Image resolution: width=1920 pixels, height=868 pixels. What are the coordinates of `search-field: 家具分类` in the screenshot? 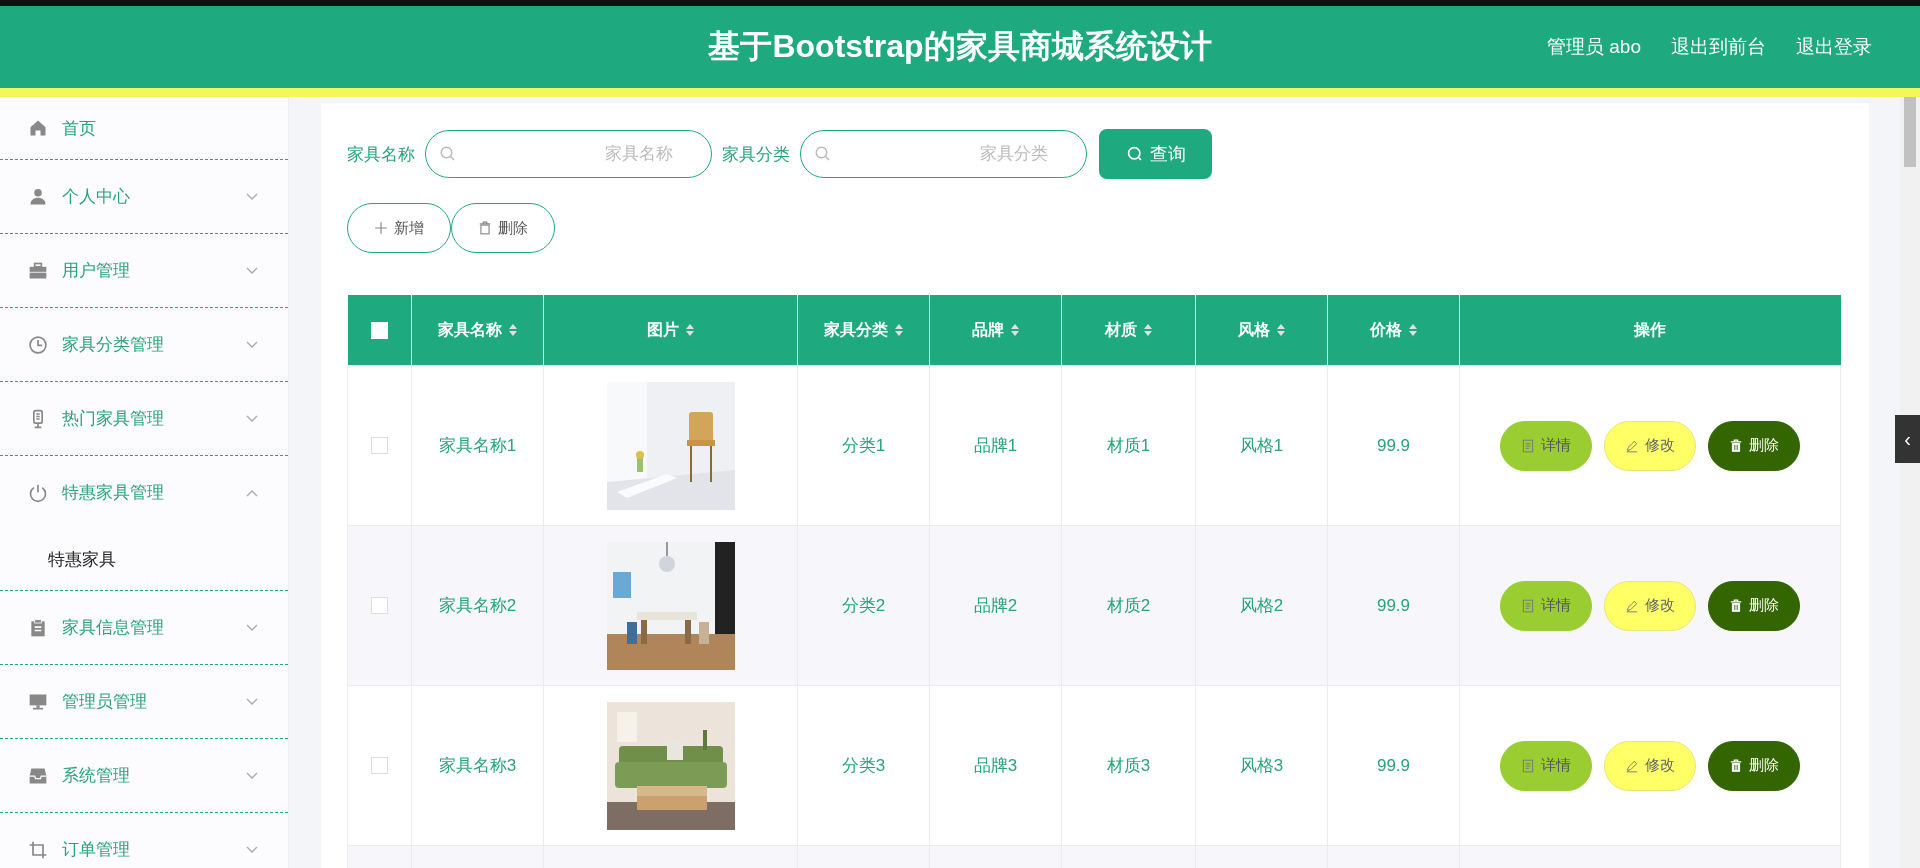 It's located at (943, 154).